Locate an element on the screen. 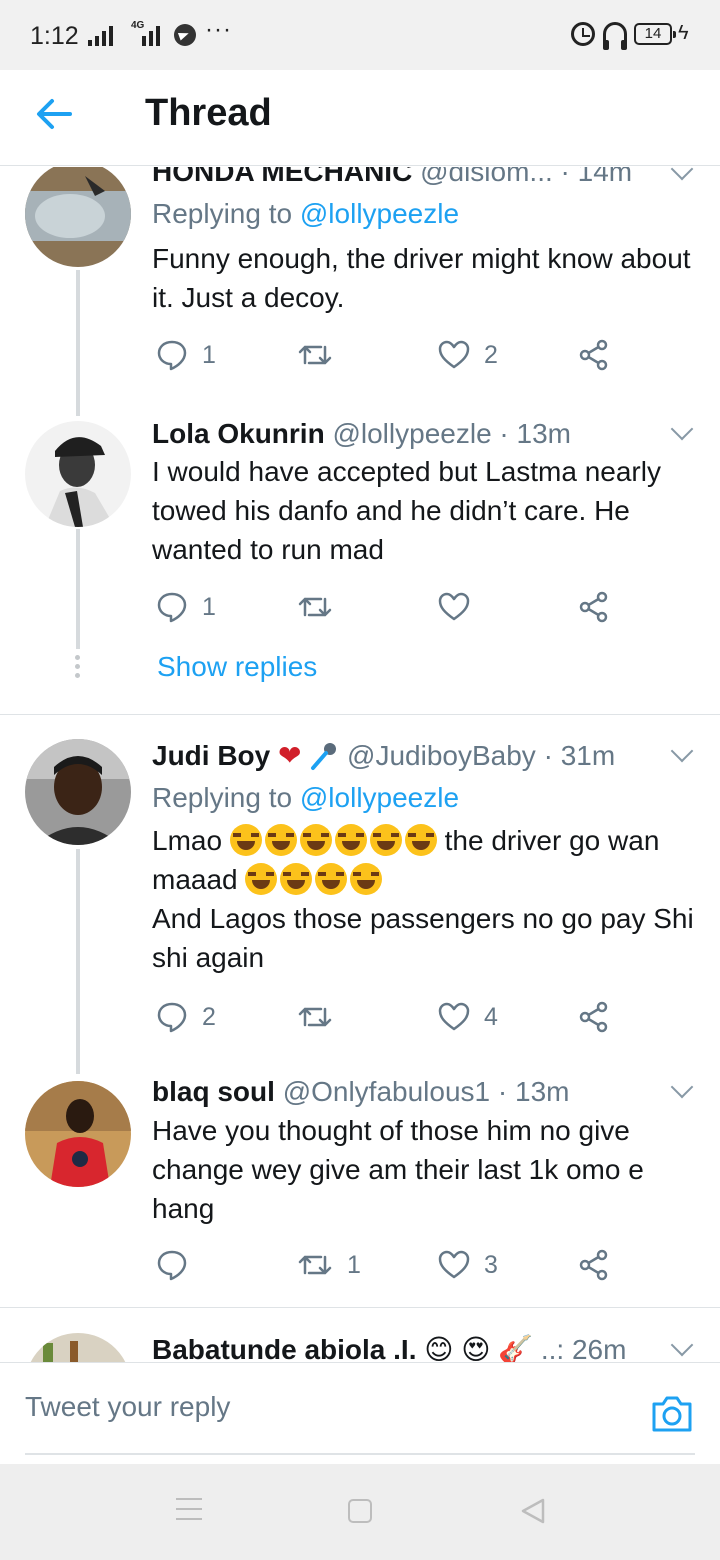  like-button: 4 is located at coordinates (468, 1017).